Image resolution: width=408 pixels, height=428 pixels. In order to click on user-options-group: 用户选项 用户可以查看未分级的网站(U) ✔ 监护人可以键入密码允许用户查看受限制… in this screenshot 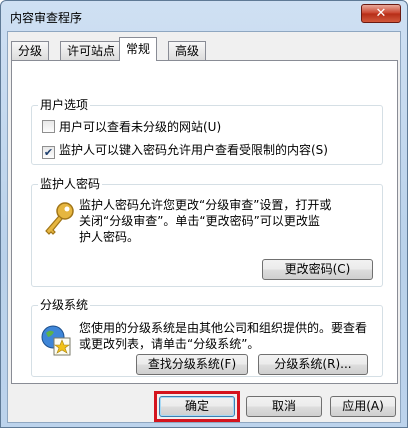, I will do `click(207, 131)`.